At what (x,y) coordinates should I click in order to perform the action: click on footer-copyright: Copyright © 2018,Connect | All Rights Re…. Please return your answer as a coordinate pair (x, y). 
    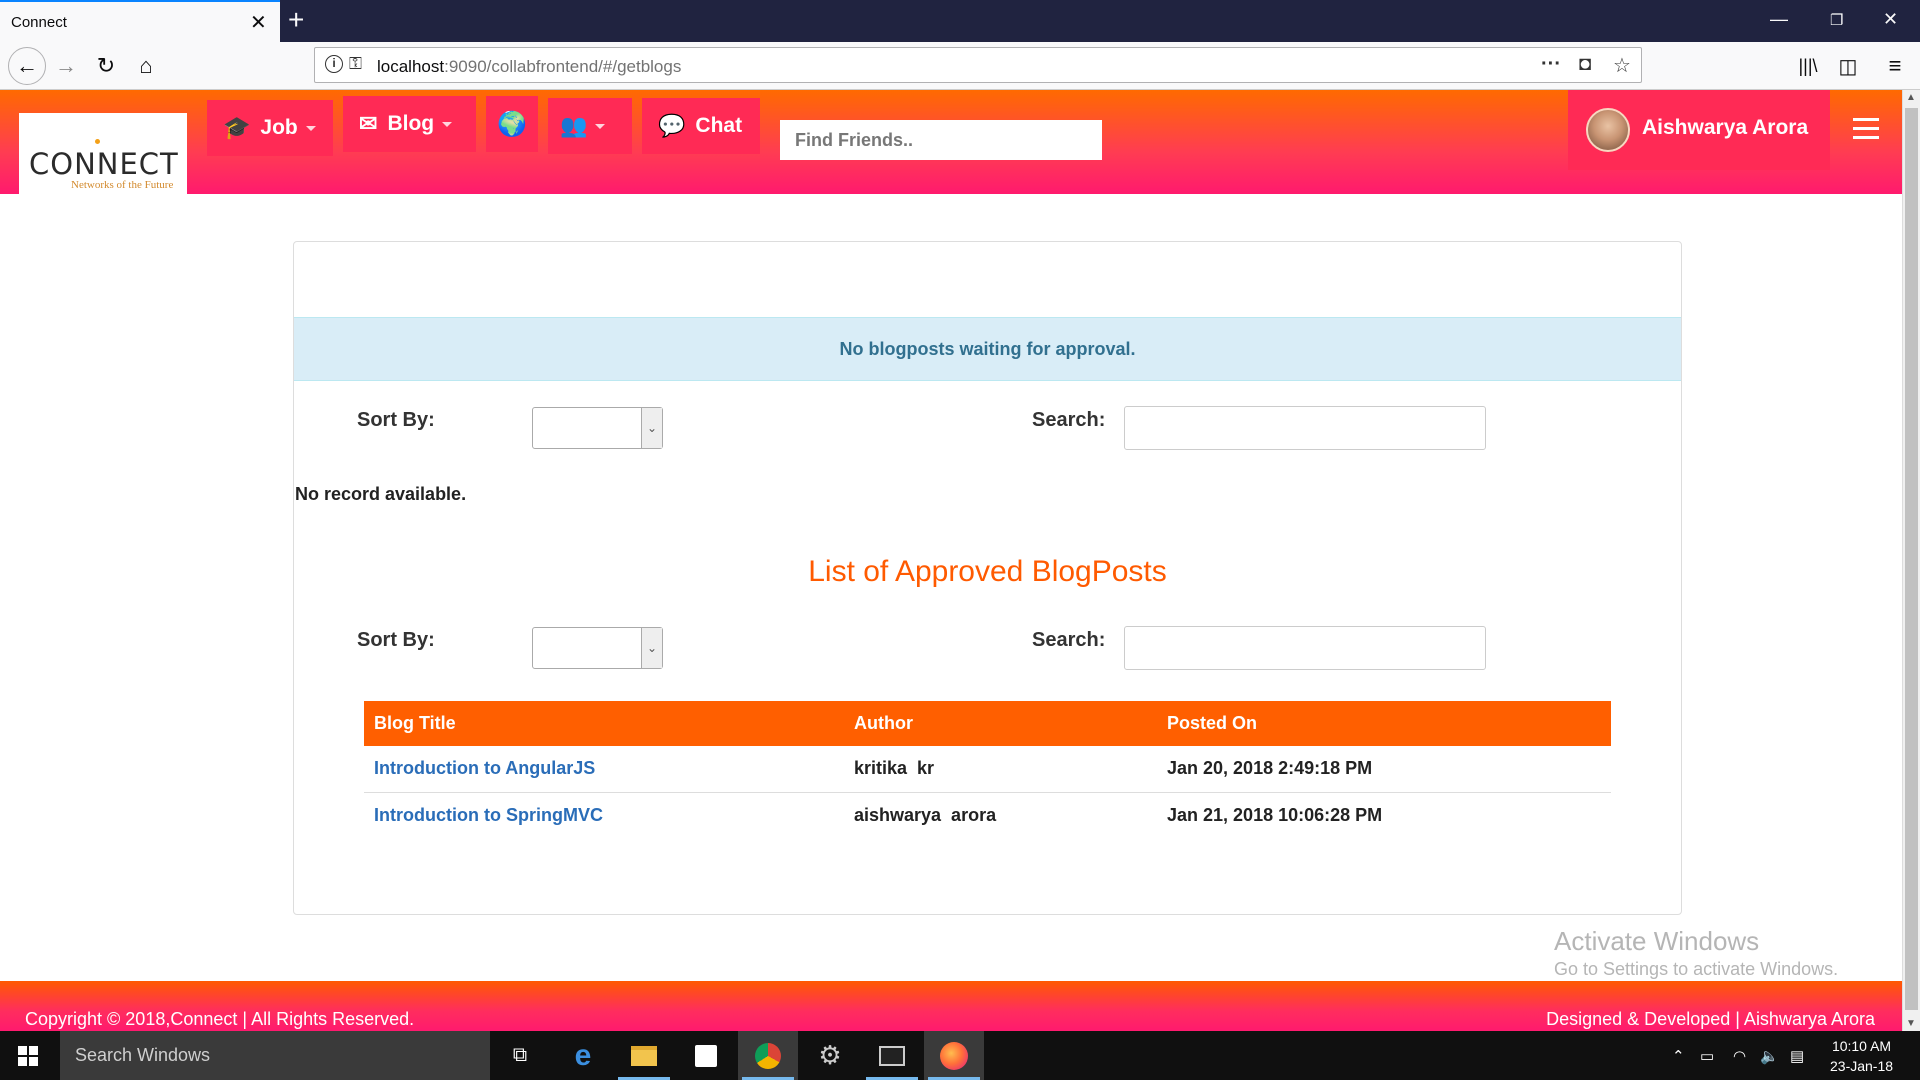
    Looking at the image, I should click on (220, 1019).